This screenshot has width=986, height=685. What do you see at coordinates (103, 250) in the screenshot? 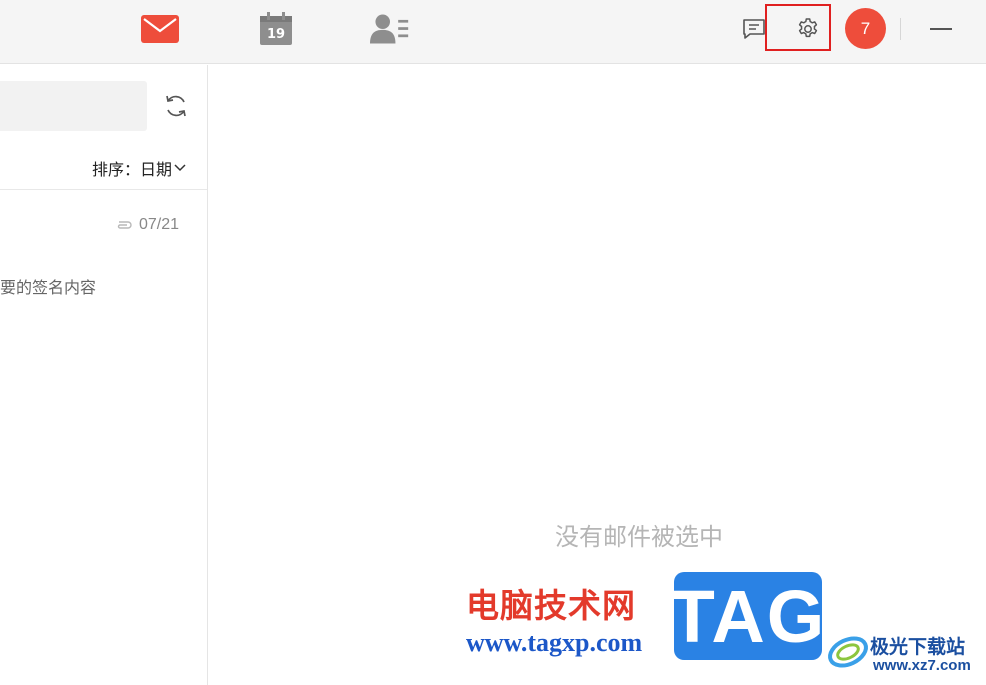
I see `list-item: 07/21 要的签名内容` at bounding box center [103, 250].